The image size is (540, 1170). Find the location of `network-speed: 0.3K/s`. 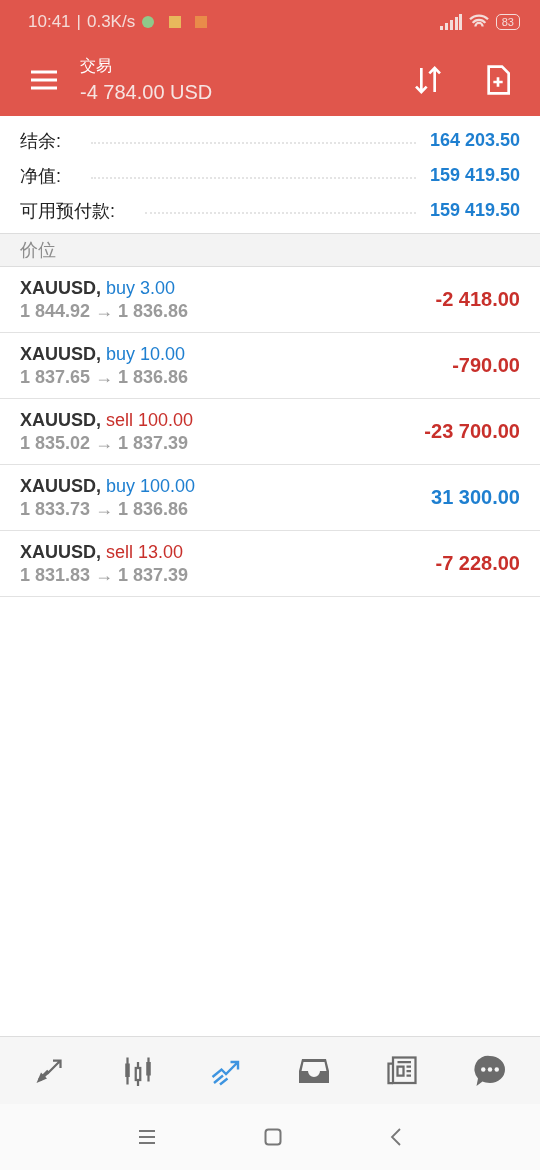

network-speed: 0.3K/s is located at coordinates (111, 22).